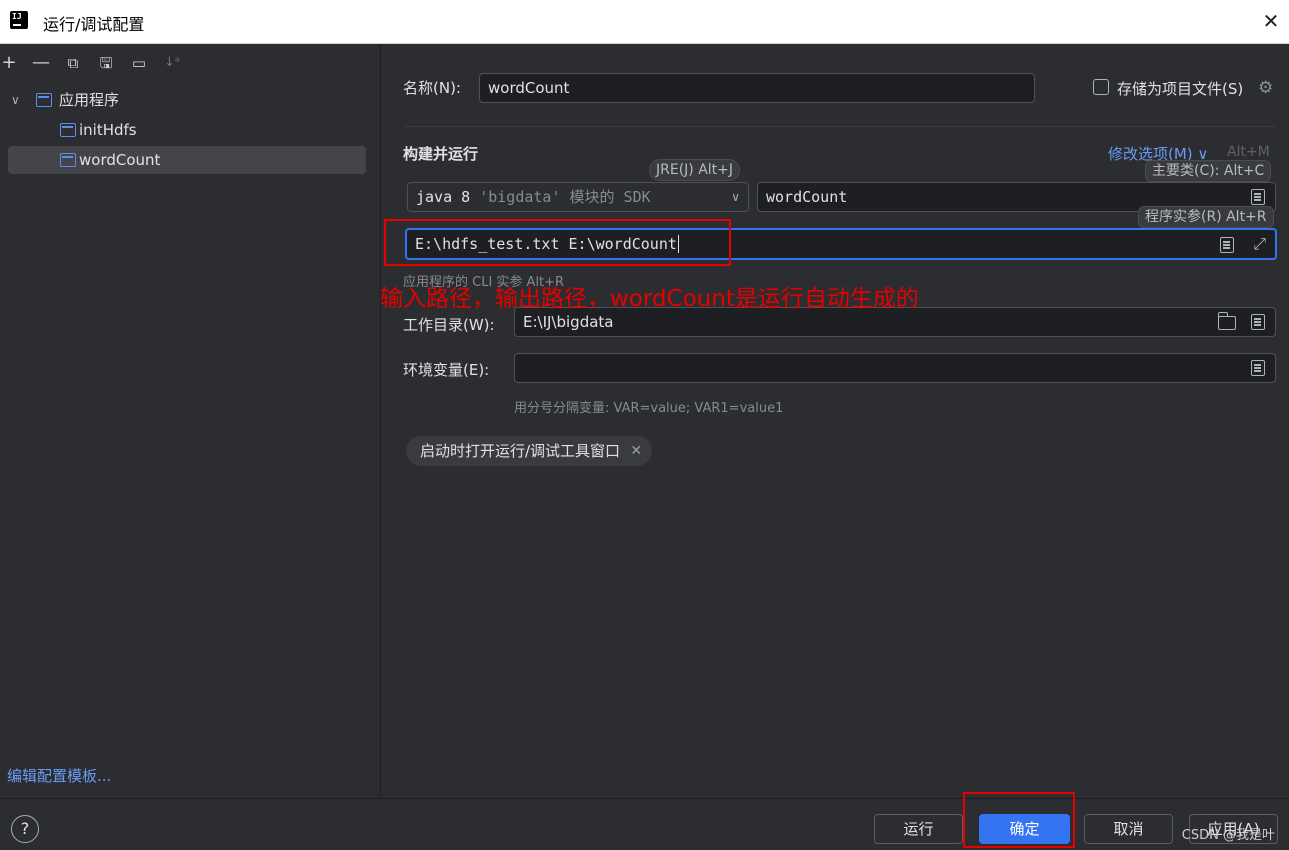  I want to click on open-tool-window-tag: 启动时打开运行/调试工具窗口 ✕, so click(529, 451).